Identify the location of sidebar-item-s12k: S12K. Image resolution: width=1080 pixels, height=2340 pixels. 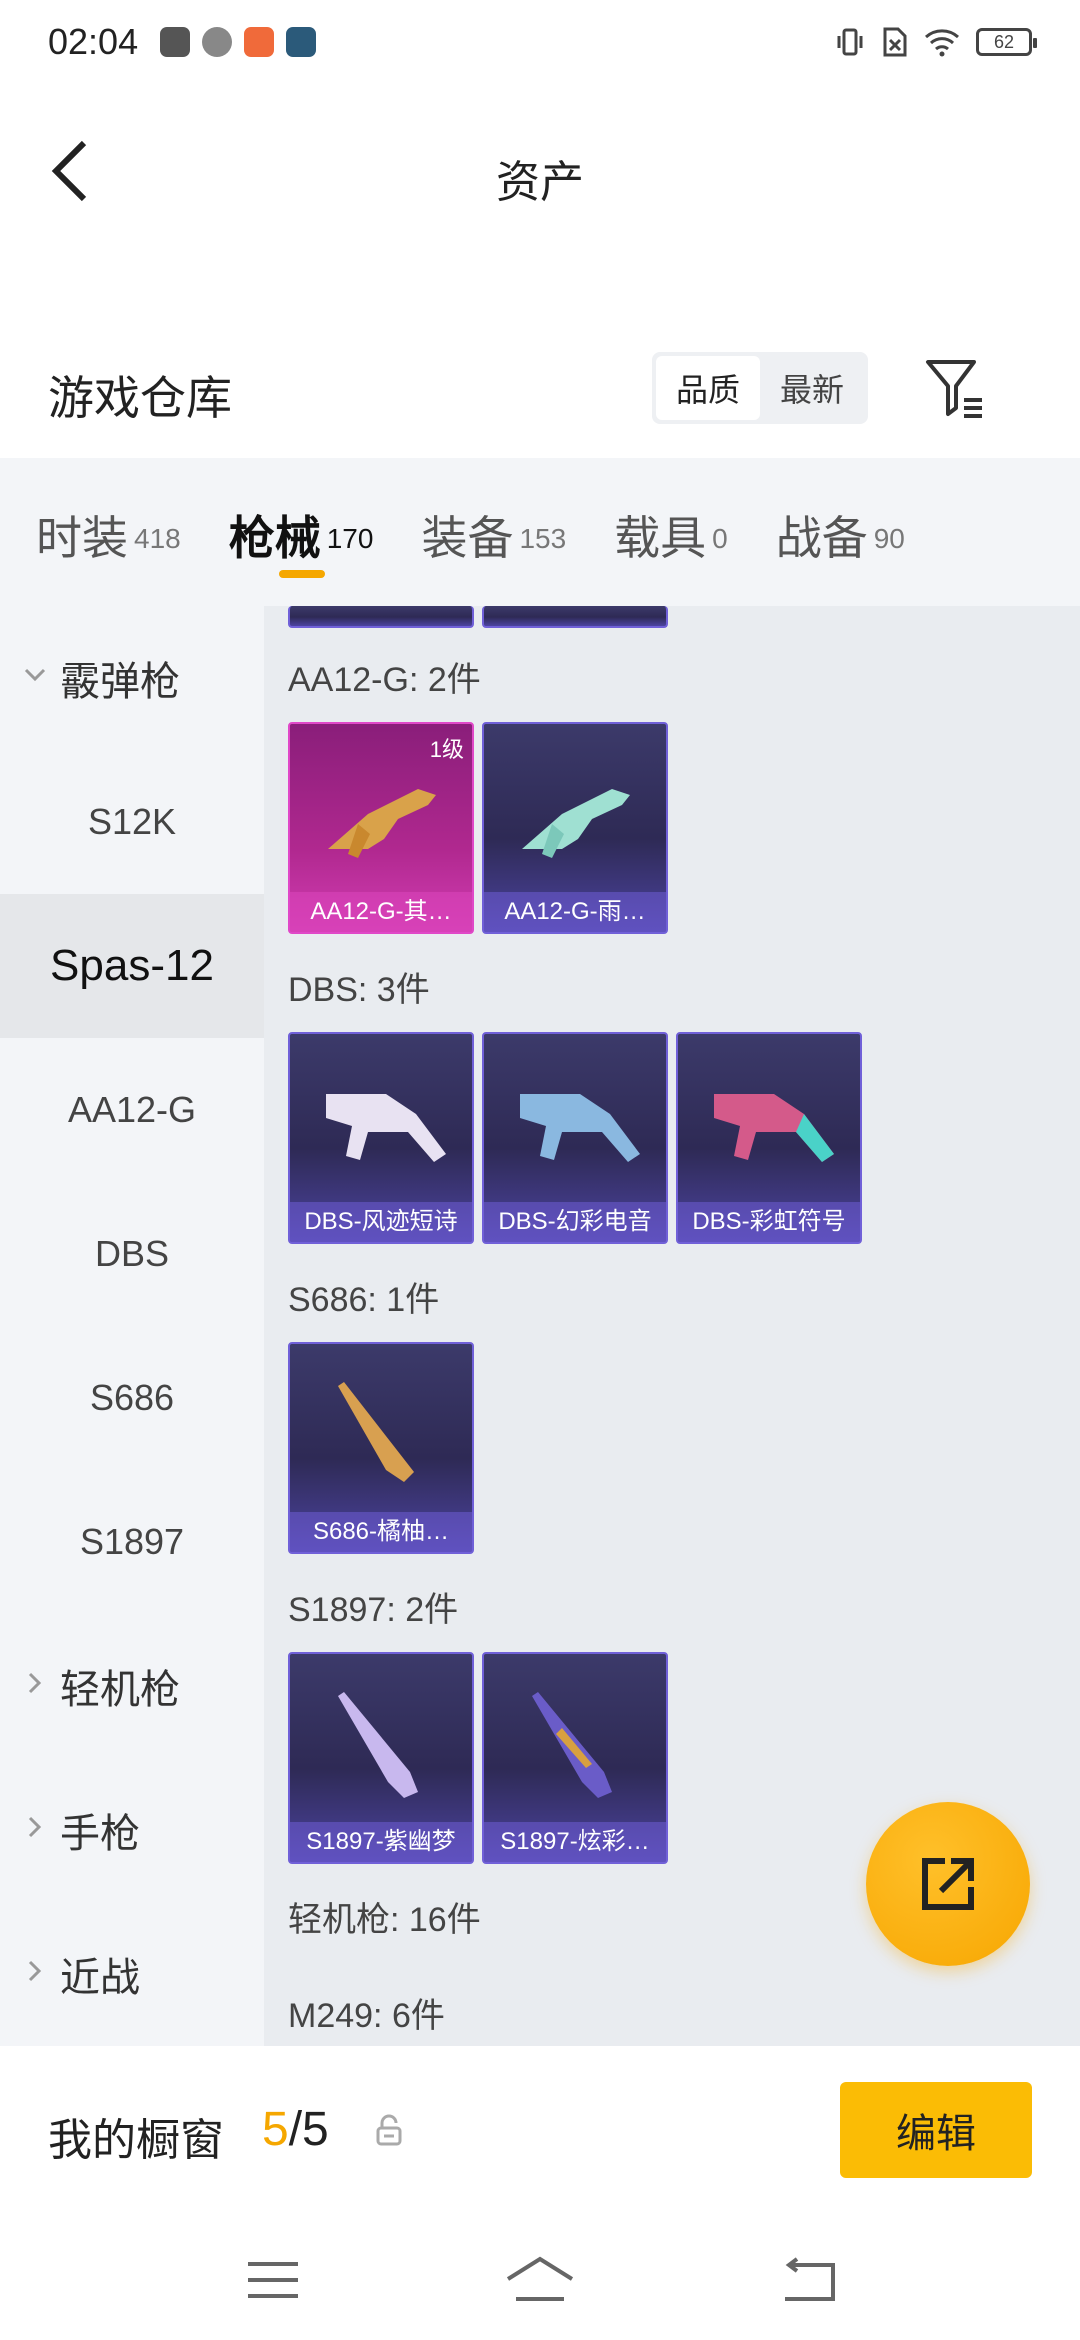
(132, 822).